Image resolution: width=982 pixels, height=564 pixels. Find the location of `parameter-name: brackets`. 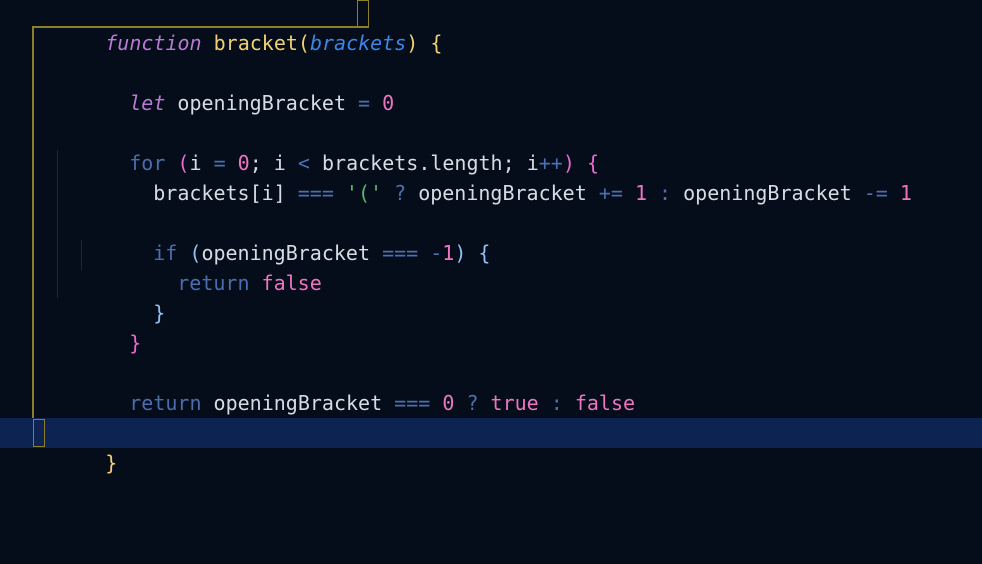

parameter-name: brackets is located at coordinates (358, 43).